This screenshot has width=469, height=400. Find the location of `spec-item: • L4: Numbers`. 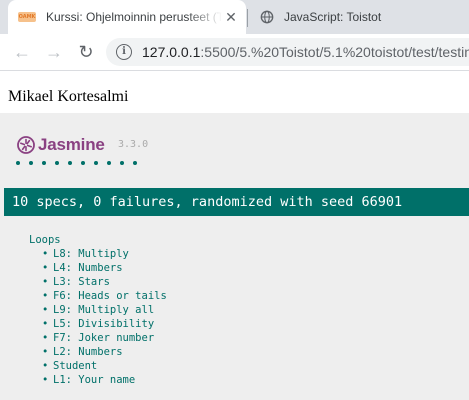

spec-item: • L4: Numbers is located at coordinates (104, 268).